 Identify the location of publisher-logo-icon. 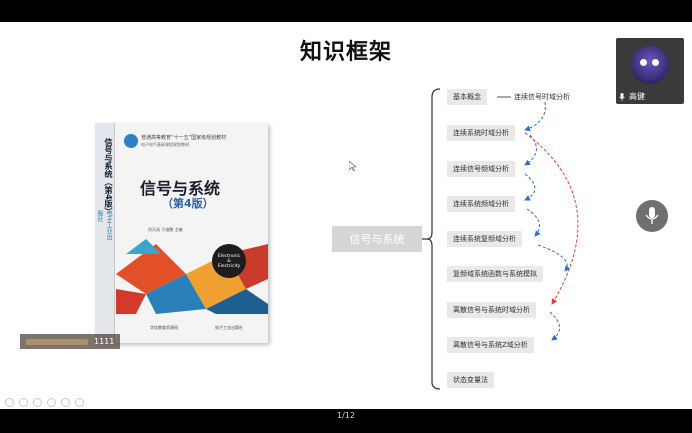
(131, 141).